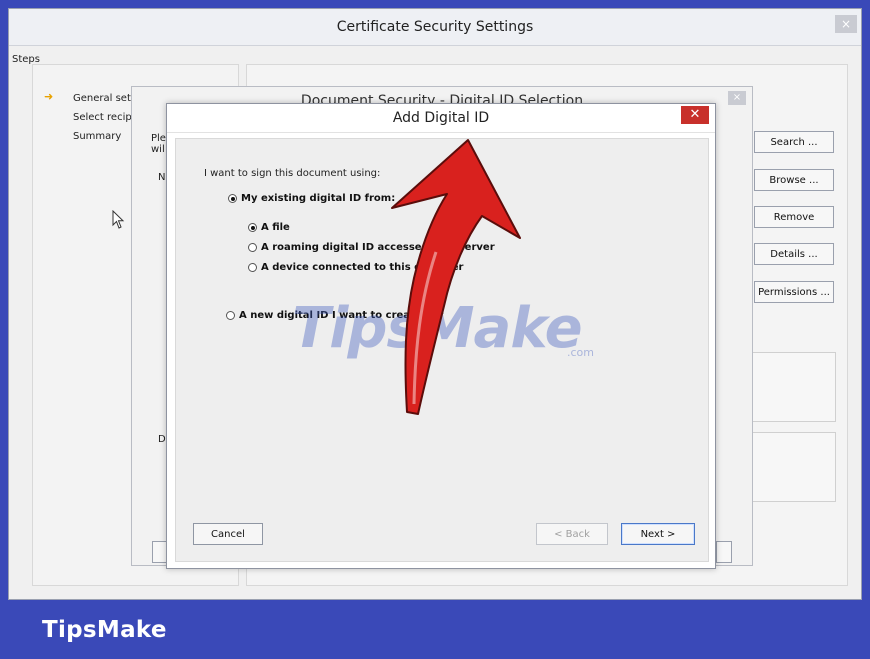 Image resolution: width=870 pixels, height=659 pixels. I want to click on red-arrow-annotation, so click(456, 277).